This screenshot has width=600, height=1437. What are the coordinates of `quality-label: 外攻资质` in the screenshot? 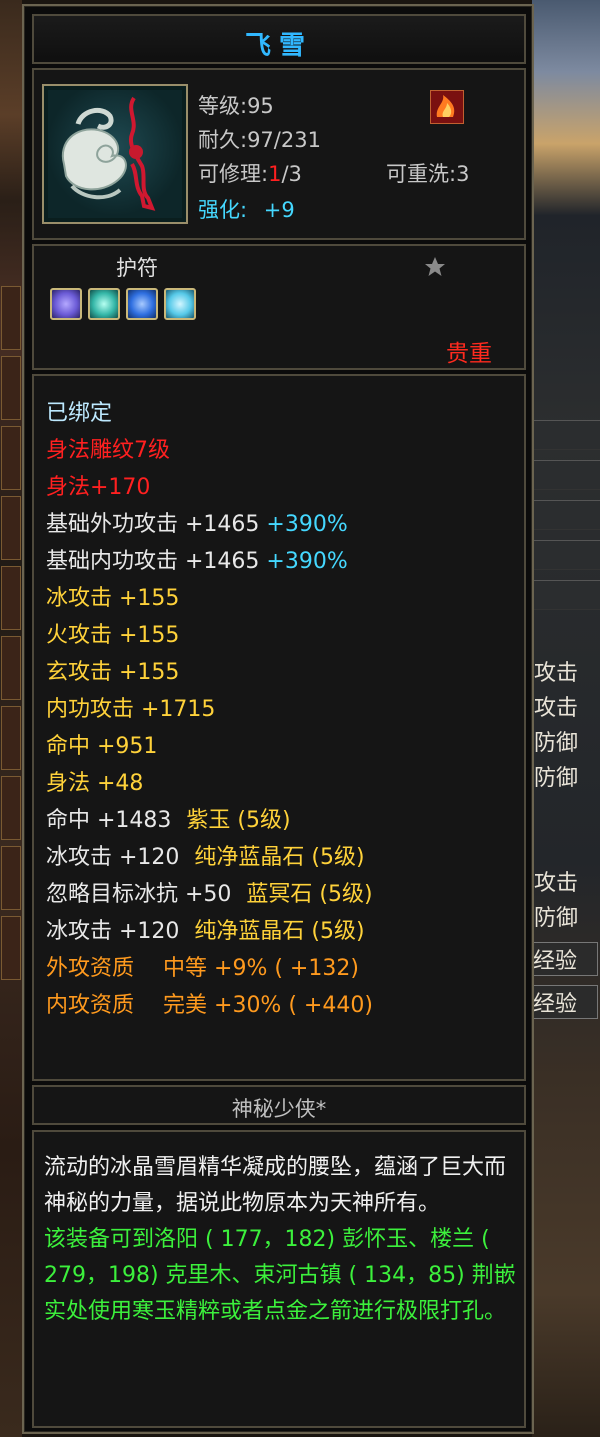 It's located at (90, 968).